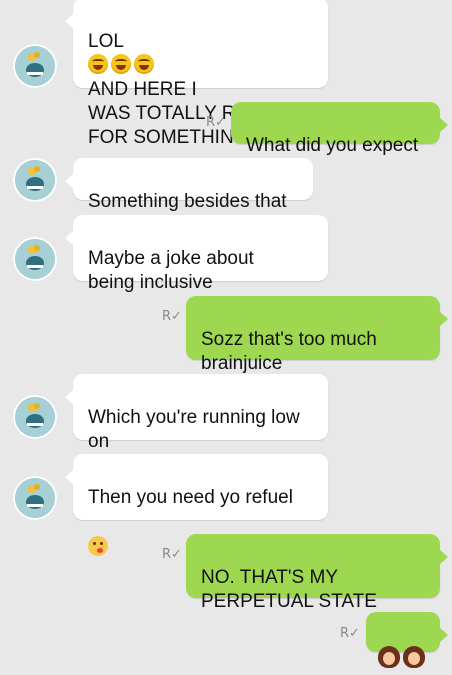  What do you see at coordinates (187, 201) in the screenshot?
I see `message-text: Something besides that` at bounding box center [187, 201].